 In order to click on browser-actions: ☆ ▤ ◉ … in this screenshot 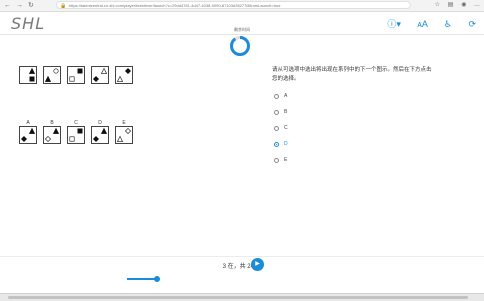, I will do `click(454, 5)`.